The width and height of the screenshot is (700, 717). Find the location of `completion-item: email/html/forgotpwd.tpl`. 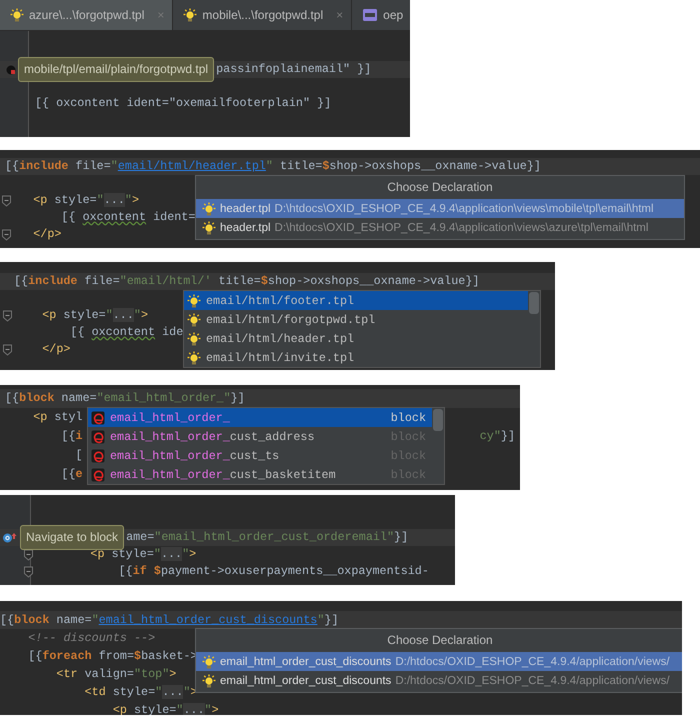

completion-item: email/html/forgotpwd.tpl is located at coordinates (356, 319).